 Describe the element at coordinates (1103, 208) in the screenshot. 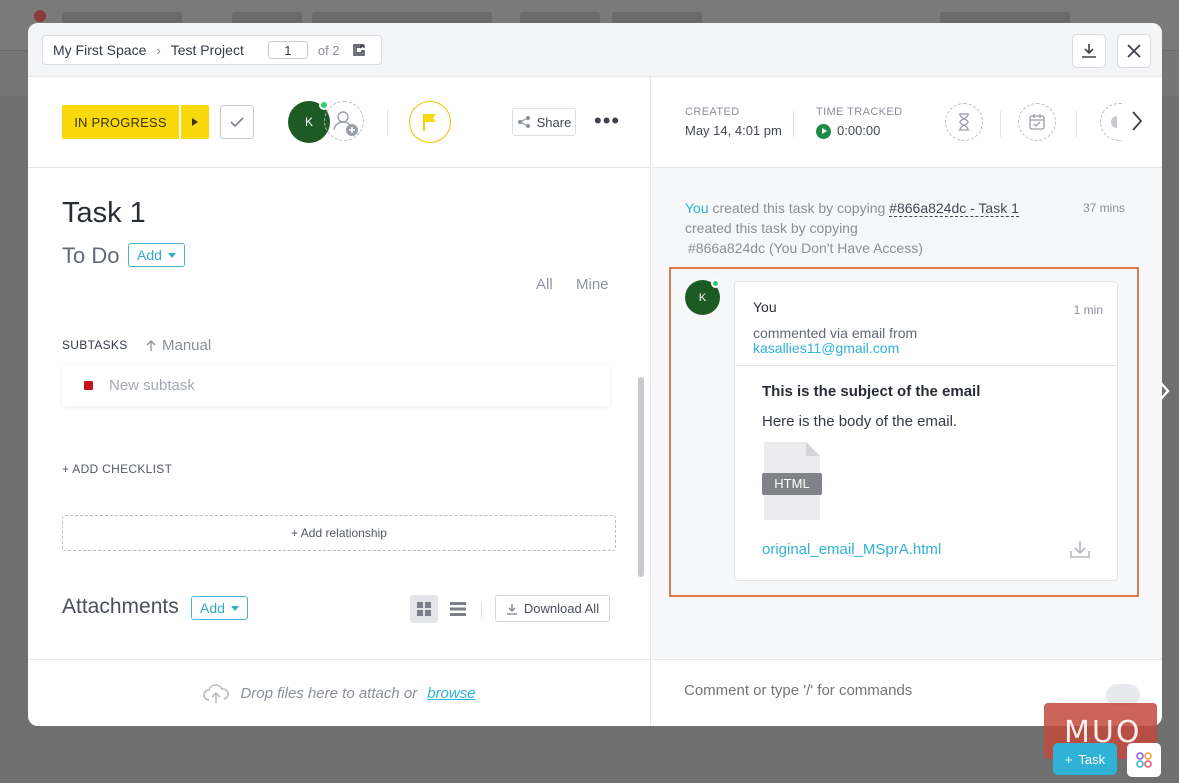

I see `activity-time: 37 mins` at that location.